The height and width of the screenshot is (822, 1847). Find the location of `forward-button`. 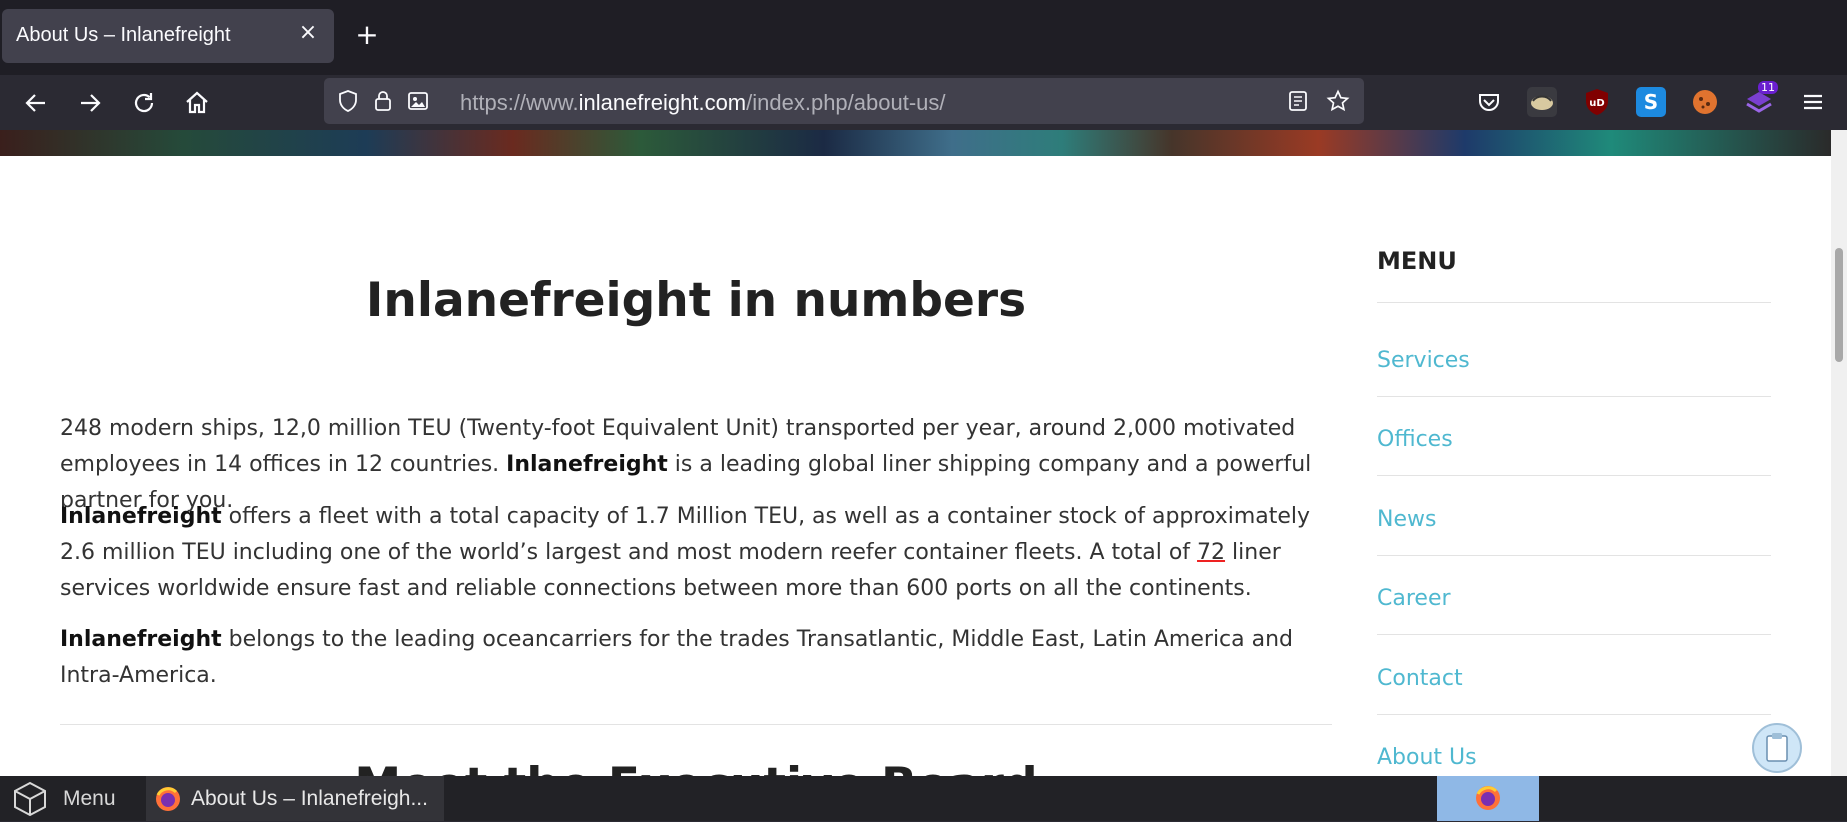

forward-button is located at coordinates (90, 103).